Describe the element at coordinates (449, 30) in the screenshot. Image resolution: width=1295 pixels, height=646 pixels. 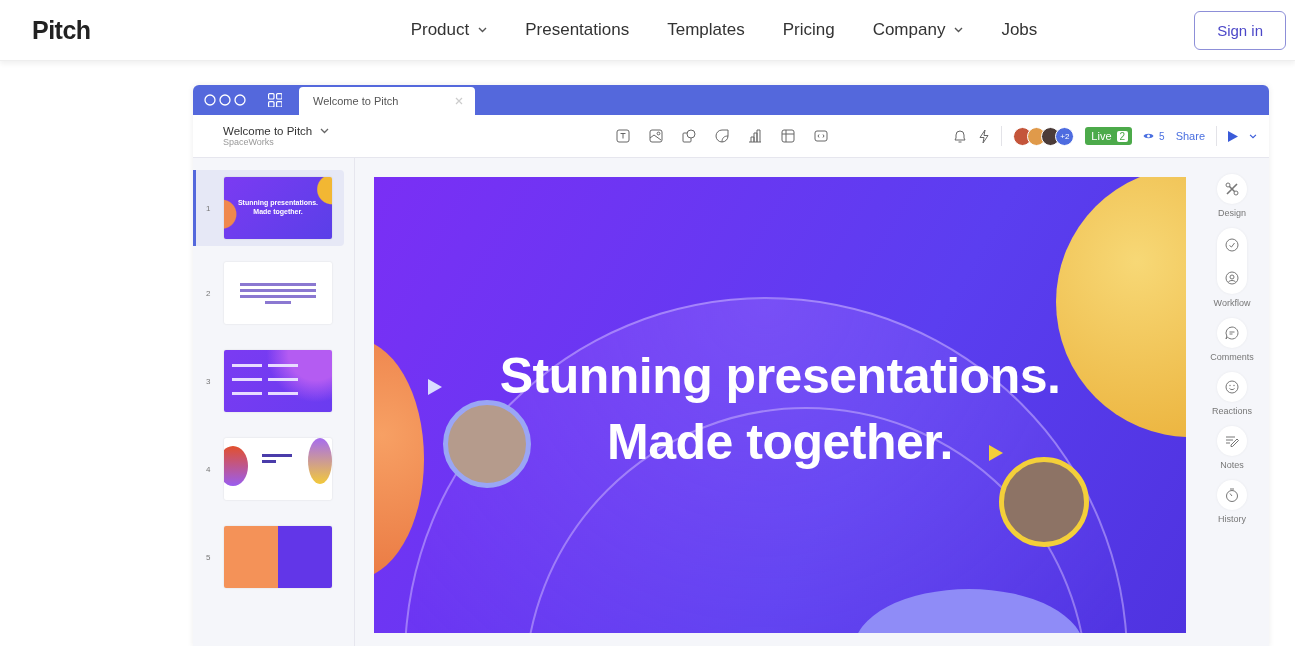
I see `nav-link: Product` at that location.